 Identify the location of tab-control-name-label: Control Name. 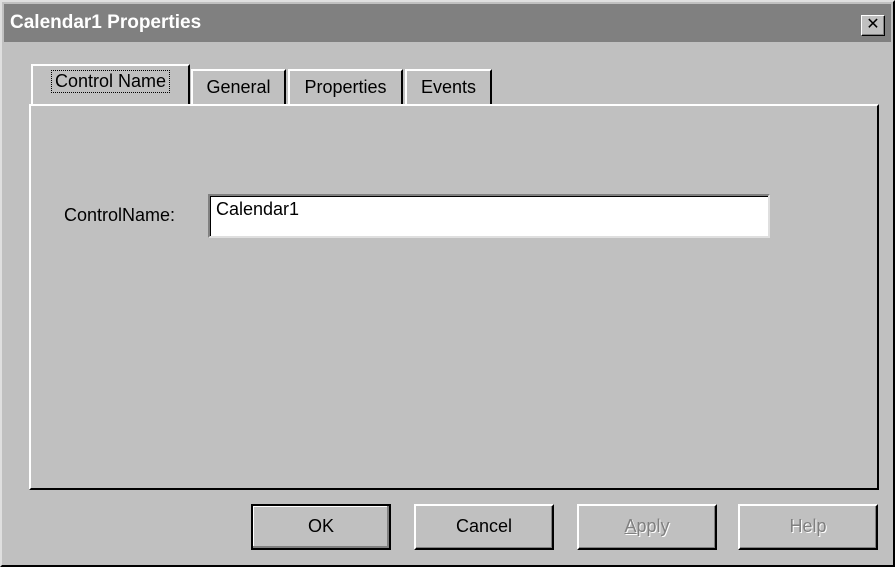
(110, 81).